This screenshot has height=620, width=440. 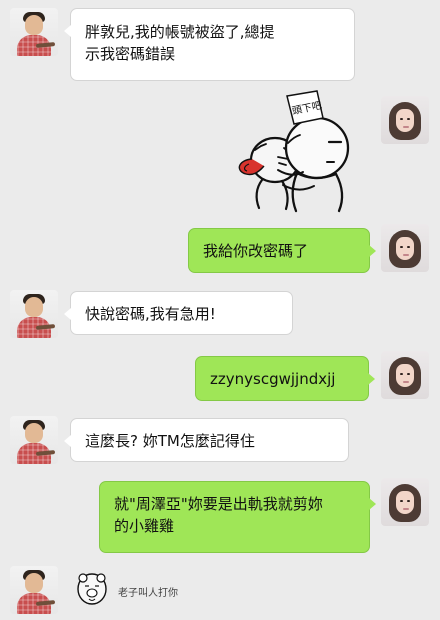 I want to click on message-bubble: 就"周澤亞"妳要是出軌我就剪妳 的小雞雞, so click(x=237, y=517).